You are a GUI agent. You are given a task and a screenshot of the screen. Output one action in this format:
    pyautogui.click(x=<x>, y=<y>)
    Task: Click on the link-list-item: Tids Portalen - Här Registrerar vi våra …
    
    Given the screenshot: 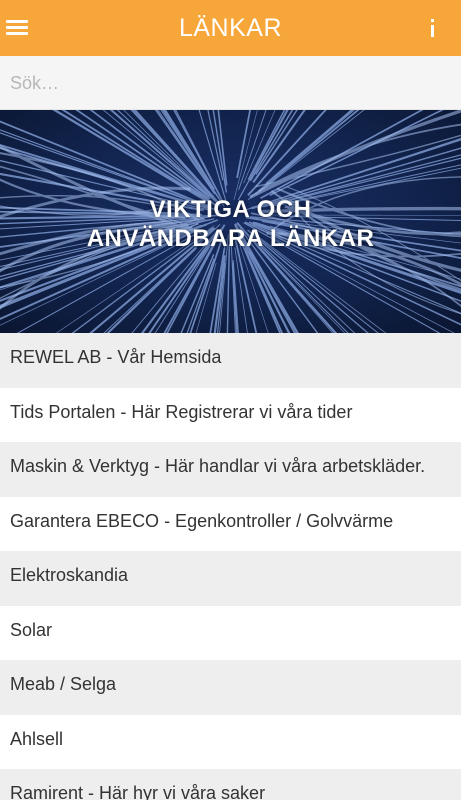 What is the action you would take?
    pyautogui.click(x=230, y=414)
    